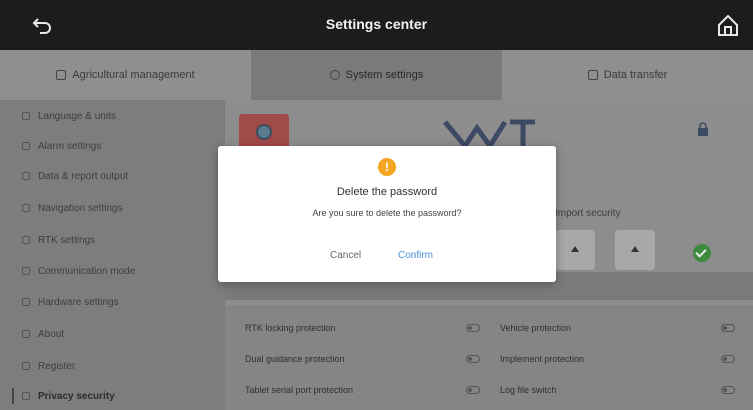 The height and width of the screenshot is (410, 753). What do you see at coordinates (387, 192) in the screenshot?
I see `dialog-title: Delete the password` at bounding box center [387, 192].